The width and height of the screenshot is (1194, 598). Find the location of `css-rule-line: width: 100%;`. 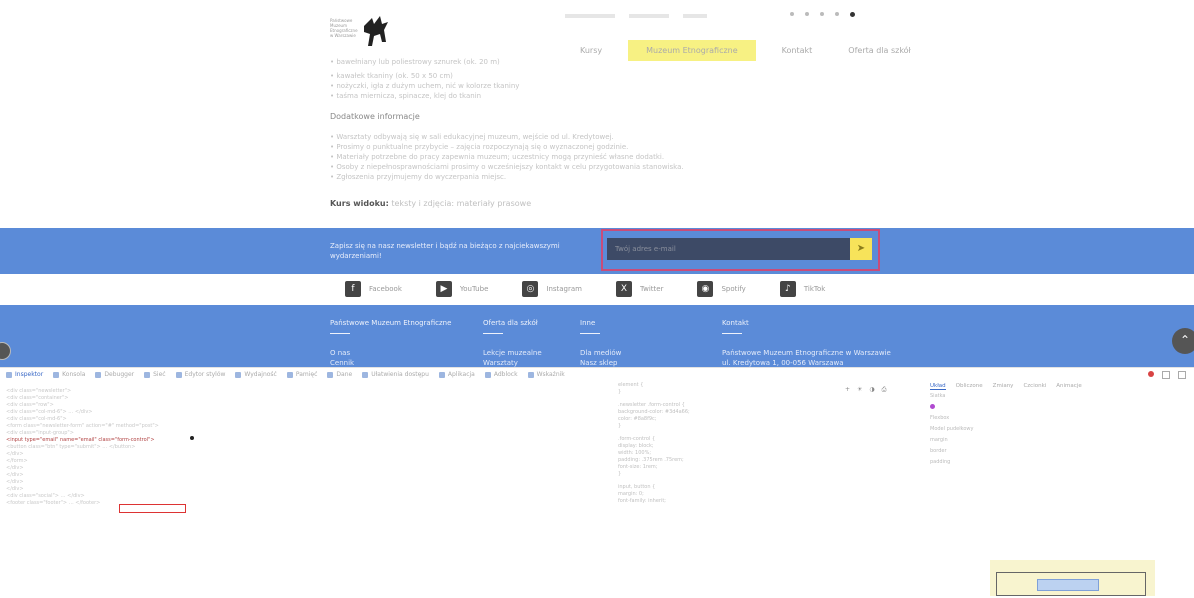

css-rule-line: width: 100%; is located at coordinates (768, 453).